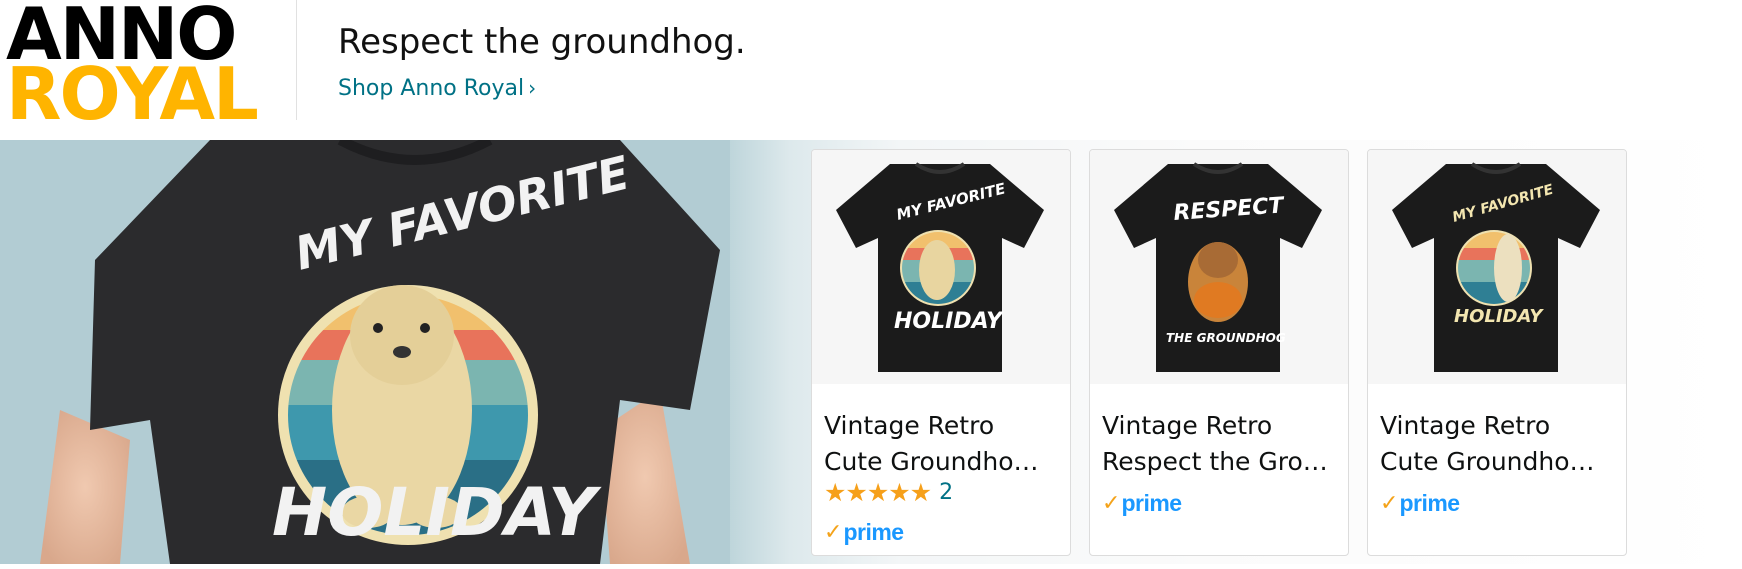  I want to click on rating-count: 2, so click(946, 492).